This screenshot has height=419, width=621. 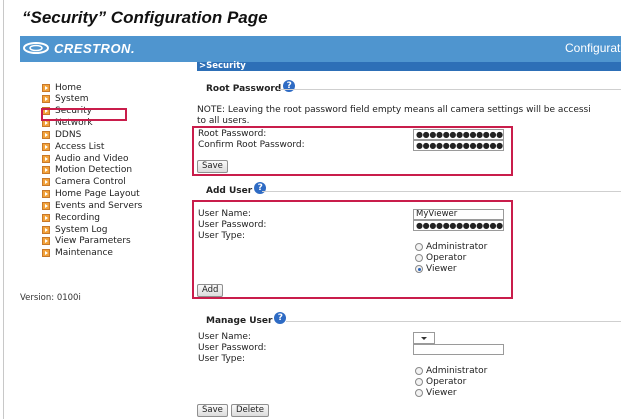 What do you see at coordinates (117, 229) in the screenshot?
I see `sidebar-item-system-log: System Log` at bounding box center [117, 229].